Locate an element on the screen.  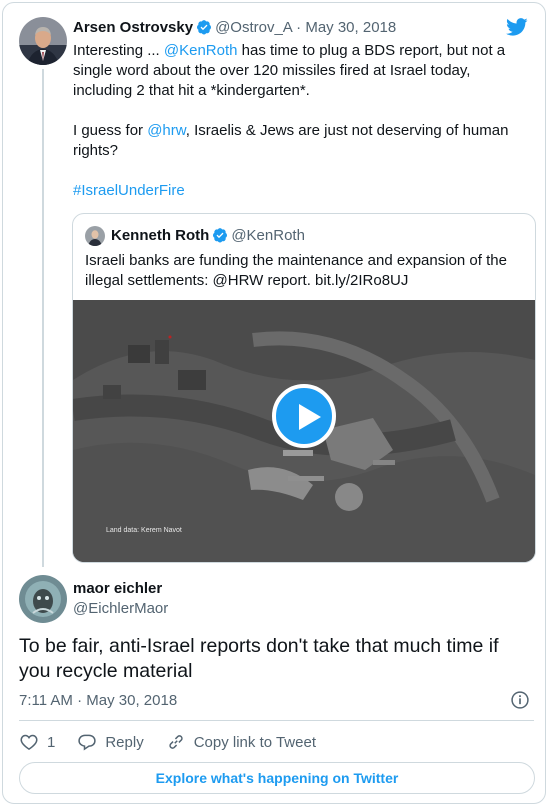
reply-bubble-icon is located at coordinates (87, 742).